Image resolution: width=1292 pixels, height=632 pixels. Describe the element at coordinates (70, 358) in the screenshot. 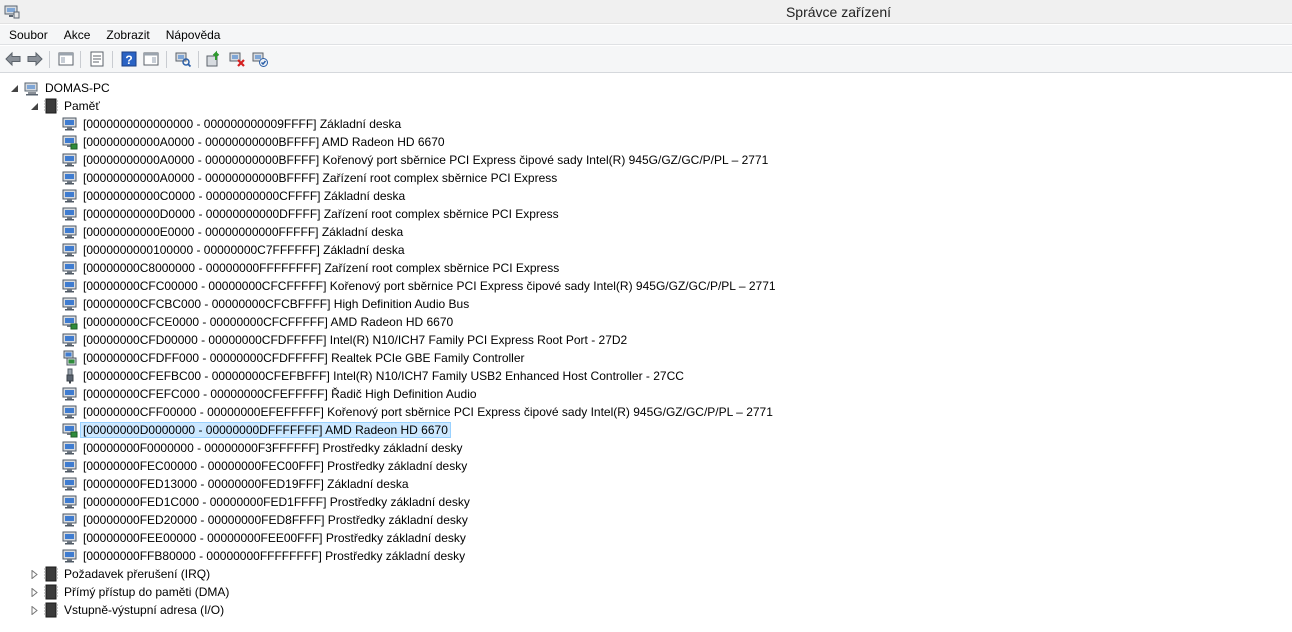

I see `network-adapter-icon` at that location.